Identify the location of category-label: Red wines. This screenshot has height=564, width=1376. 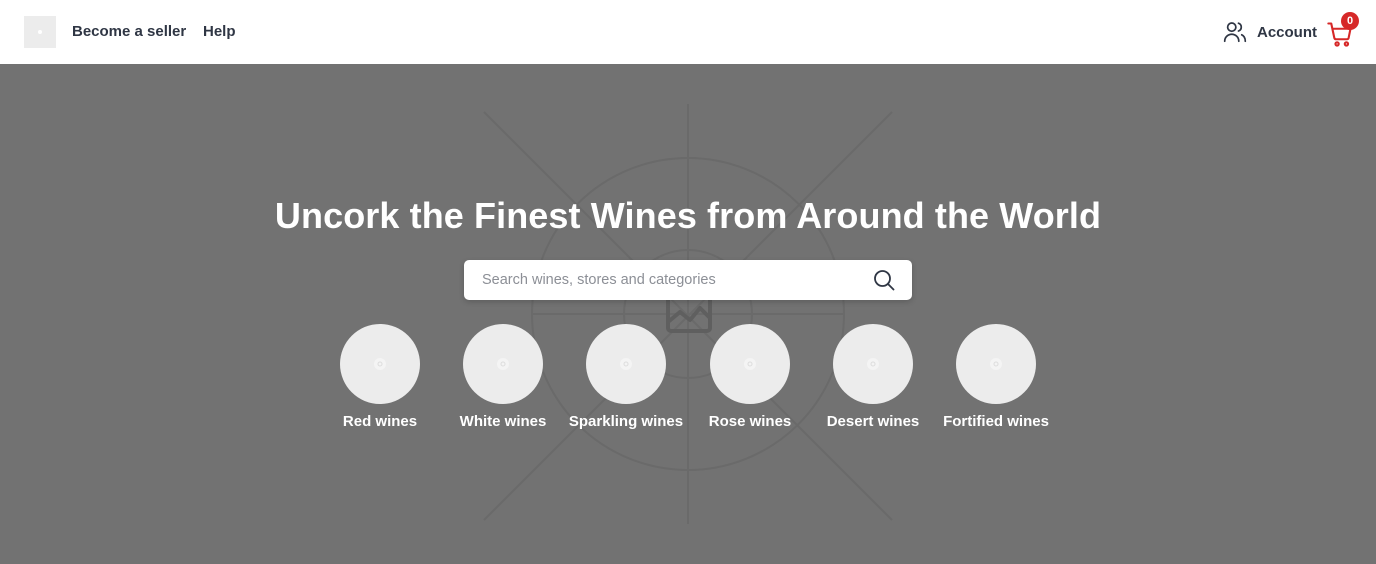
(380, 421).